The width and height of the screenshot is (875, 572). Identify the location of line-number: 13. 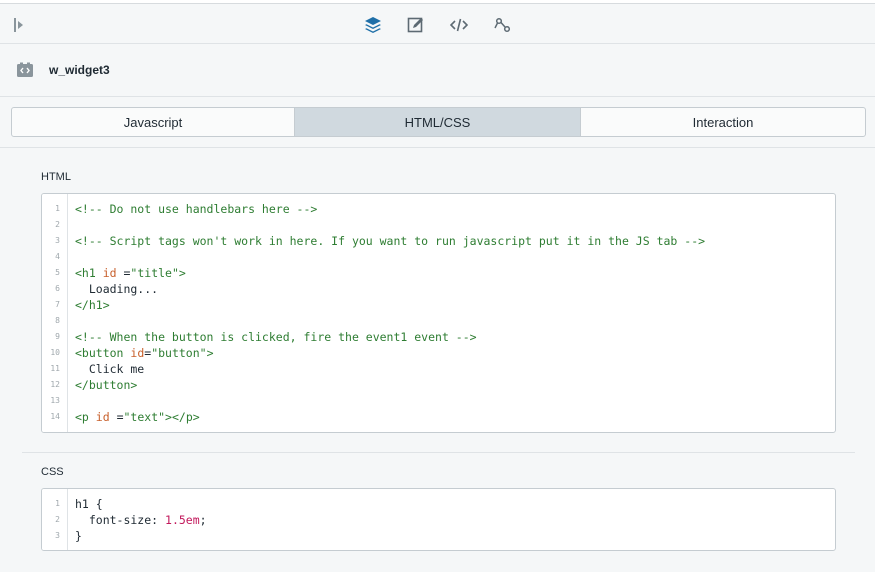
(55, 400).